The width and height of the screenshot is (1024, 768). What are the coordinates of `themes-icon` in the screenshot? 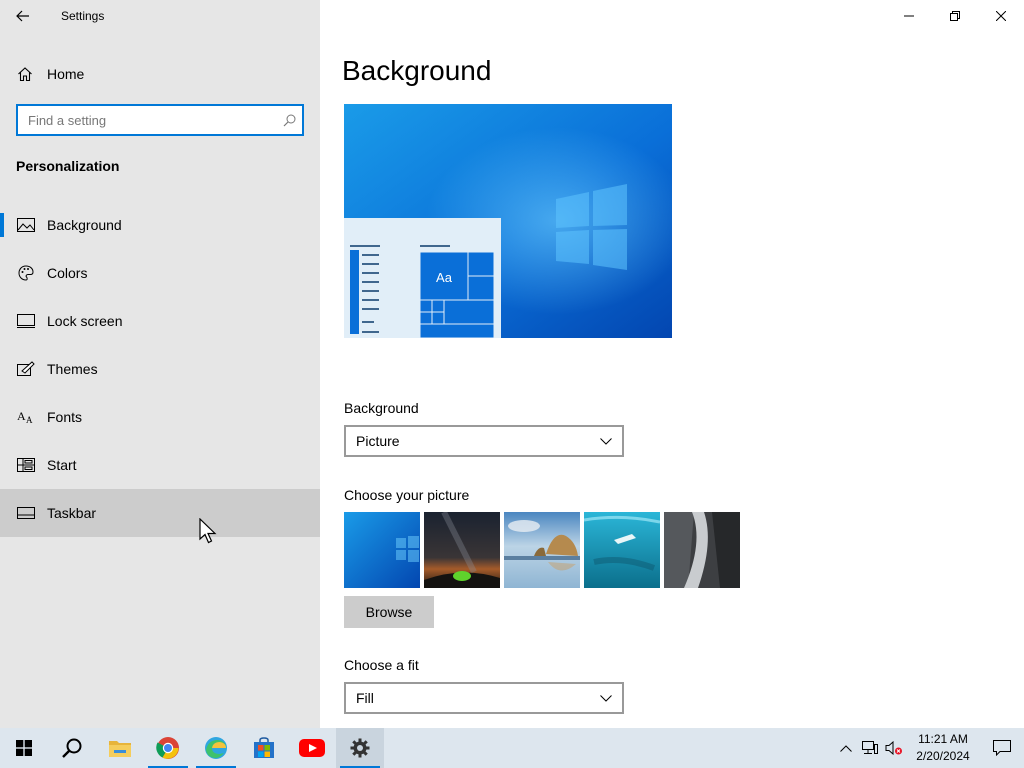 It's located at (26, 369).